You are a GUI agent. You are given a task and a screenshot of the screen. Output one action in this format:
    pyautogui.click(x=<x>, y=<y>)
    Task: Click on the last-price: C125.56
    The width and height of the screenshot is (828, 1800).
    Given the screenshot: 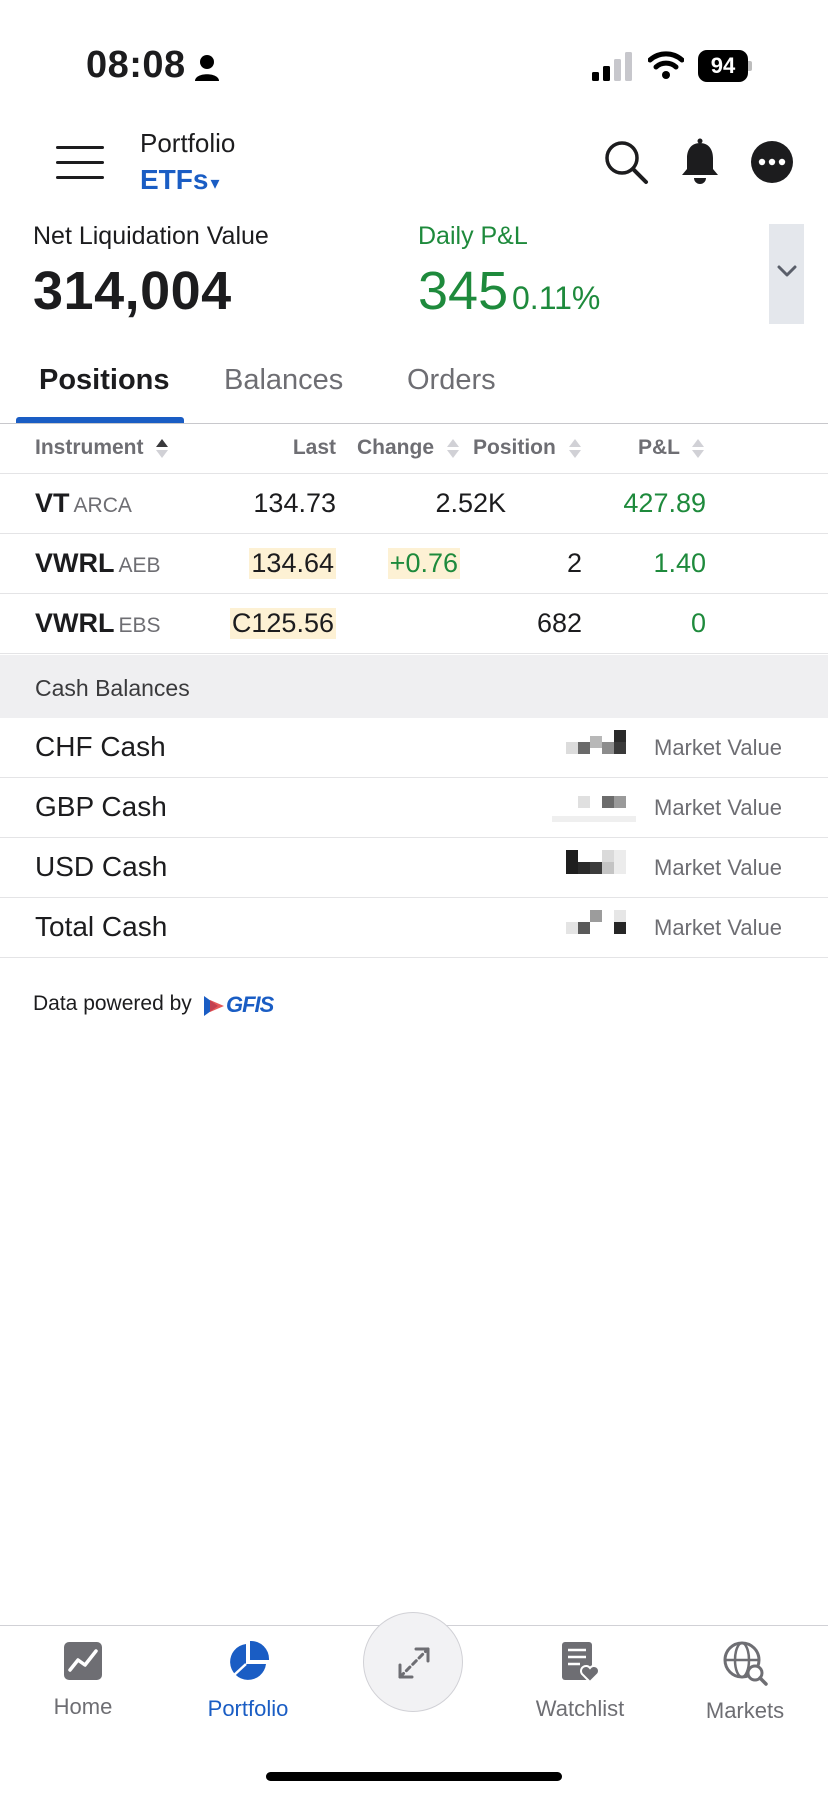 What is the action you would take?
    pyautogui.click(x=282, y=623)
    